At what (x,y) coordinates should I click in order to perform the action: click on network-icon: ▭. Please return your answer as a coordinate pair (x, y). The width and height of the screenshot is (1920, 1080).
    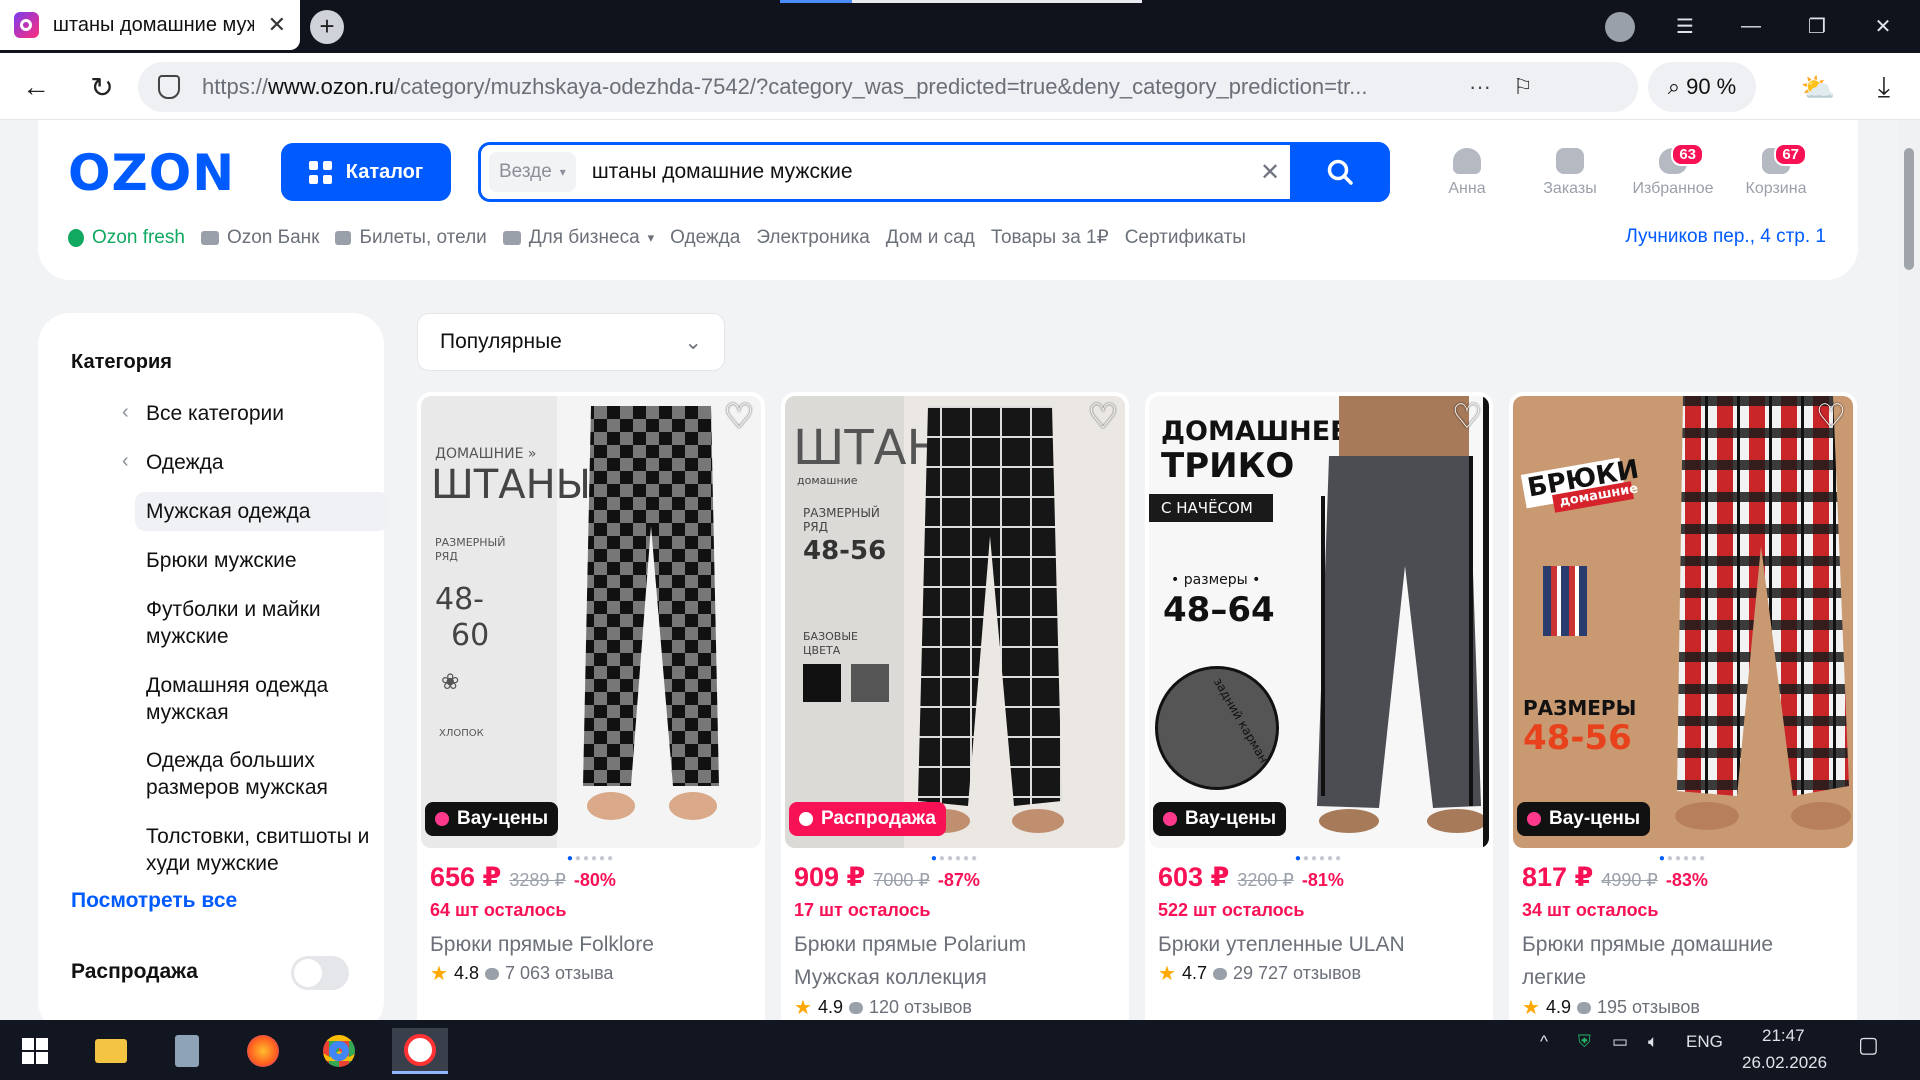
    Looking at the image, I should click on (1620, 1042).